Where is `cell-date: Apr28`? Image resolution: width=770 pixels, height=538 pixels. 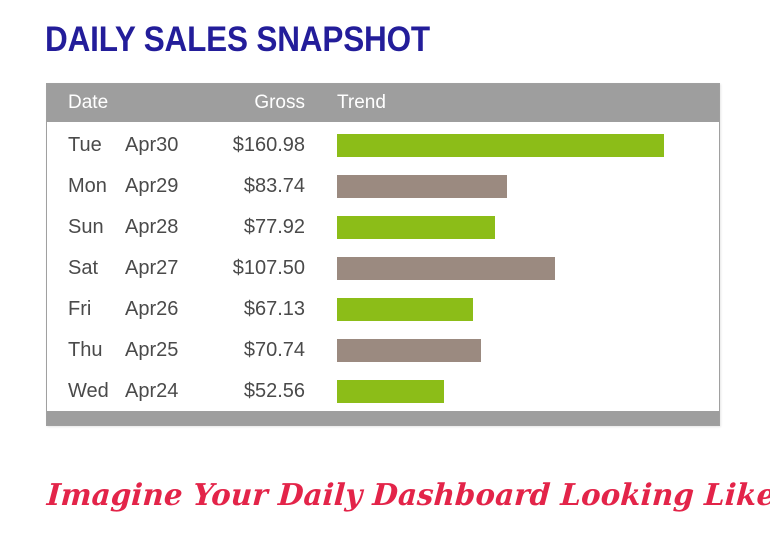
cell-date: Apr28 is located at coordinates (152, 227).